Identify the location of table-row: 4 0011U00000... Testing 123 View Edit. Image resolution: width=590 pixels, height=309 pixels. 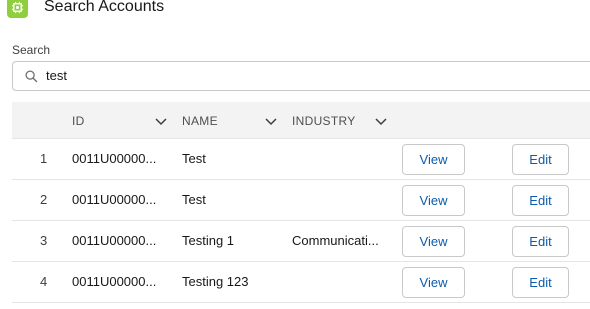
(301, 282).